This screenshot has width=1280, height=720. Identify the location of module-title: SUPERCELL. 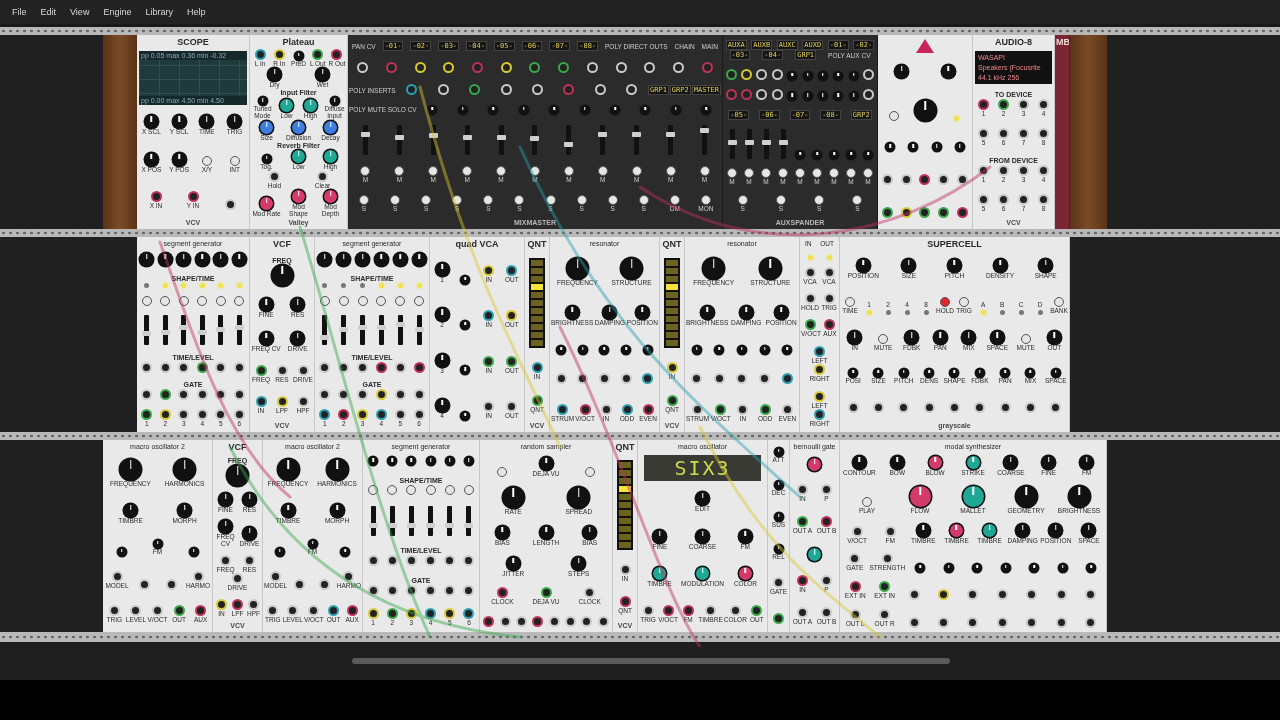
(954, 244).